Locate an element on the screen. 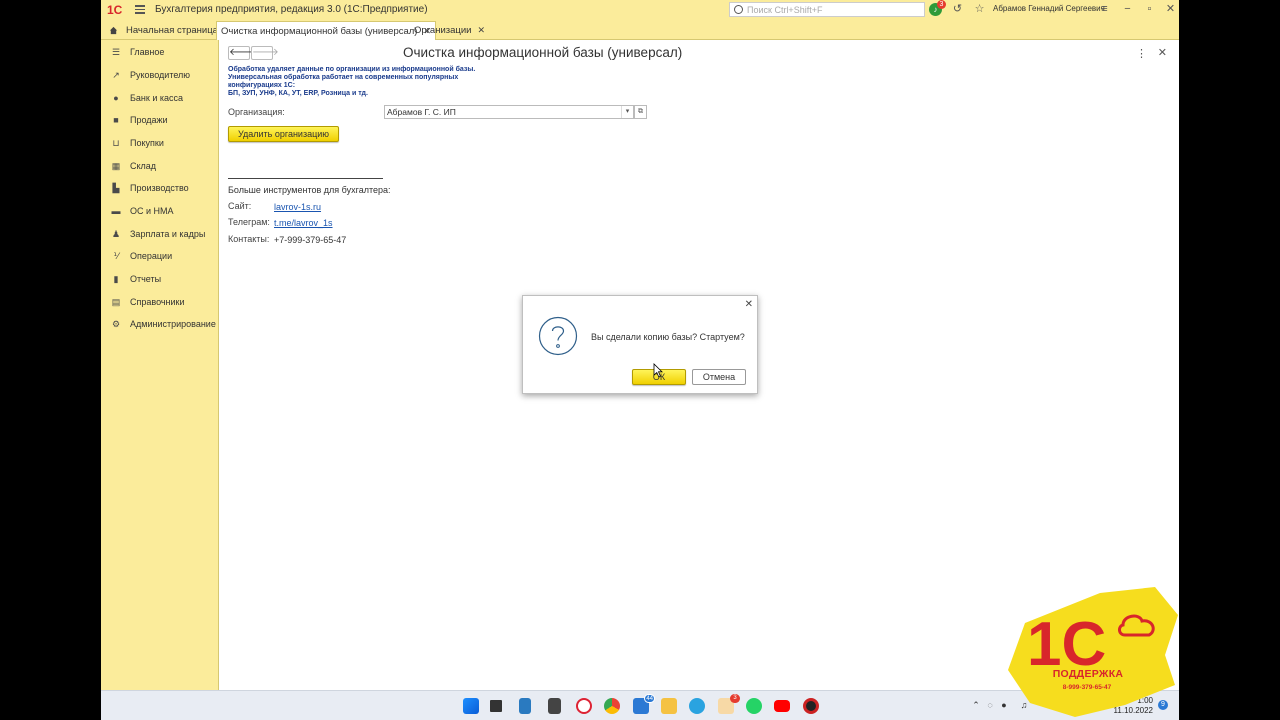 The image size is (1280, 720). snipping-icon is located at coordinates (584, 706).